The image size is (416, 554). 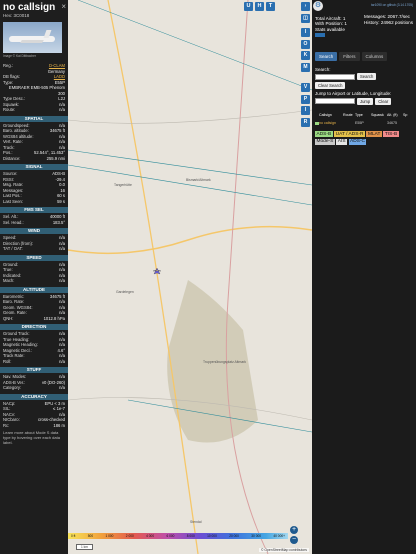 I want to click on map-side-button: K, so click(x=305, y=55).